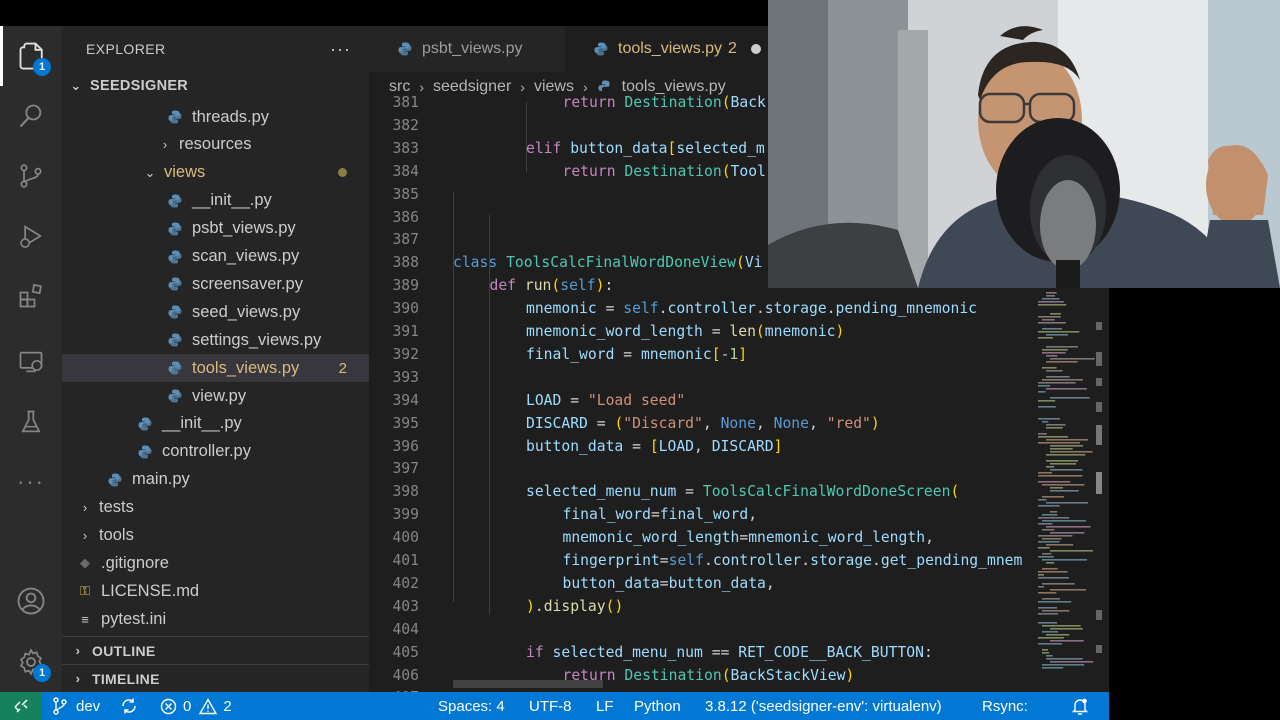 The width and height of the screenshot is (1280, 720). I want to click on tree-item: settings_views.py, so click(215, 340).